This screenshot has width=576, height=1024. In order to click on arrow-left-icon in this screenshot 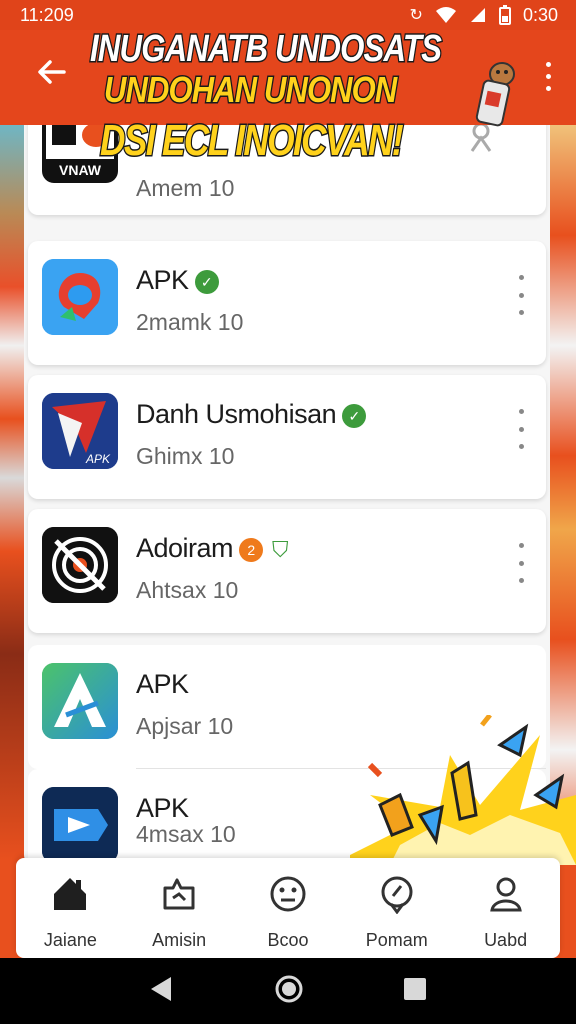, I will do `click(52, 72)`.